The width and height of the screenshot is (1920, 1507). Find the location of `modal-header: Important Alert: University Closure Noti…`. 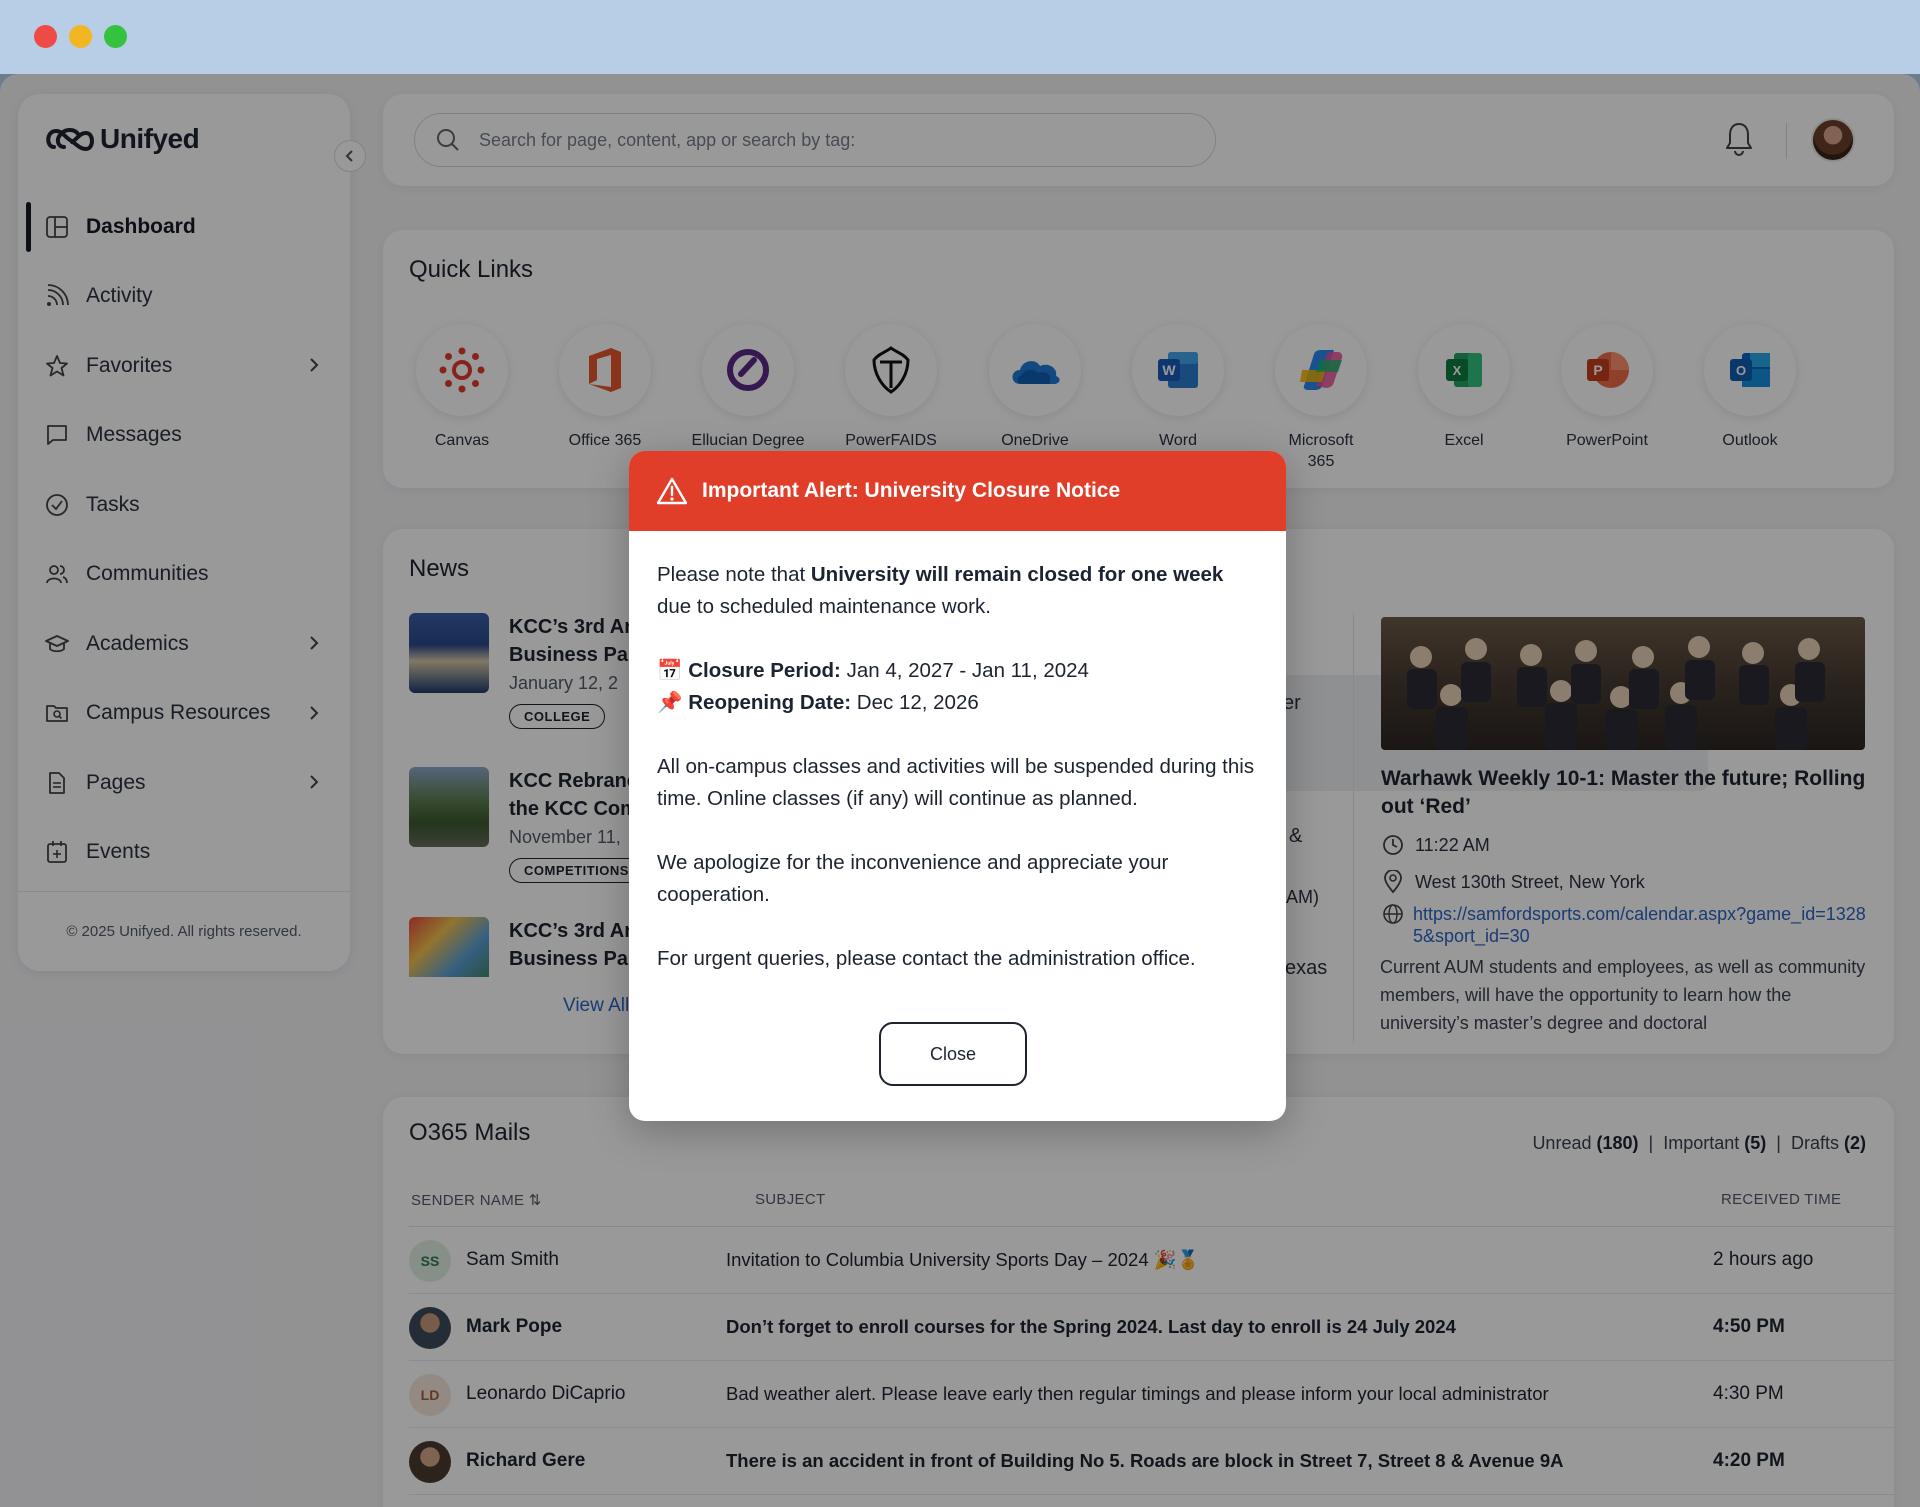

modal-header: Important Alert: University Closure Noti… is located at coordinates (957, 491).